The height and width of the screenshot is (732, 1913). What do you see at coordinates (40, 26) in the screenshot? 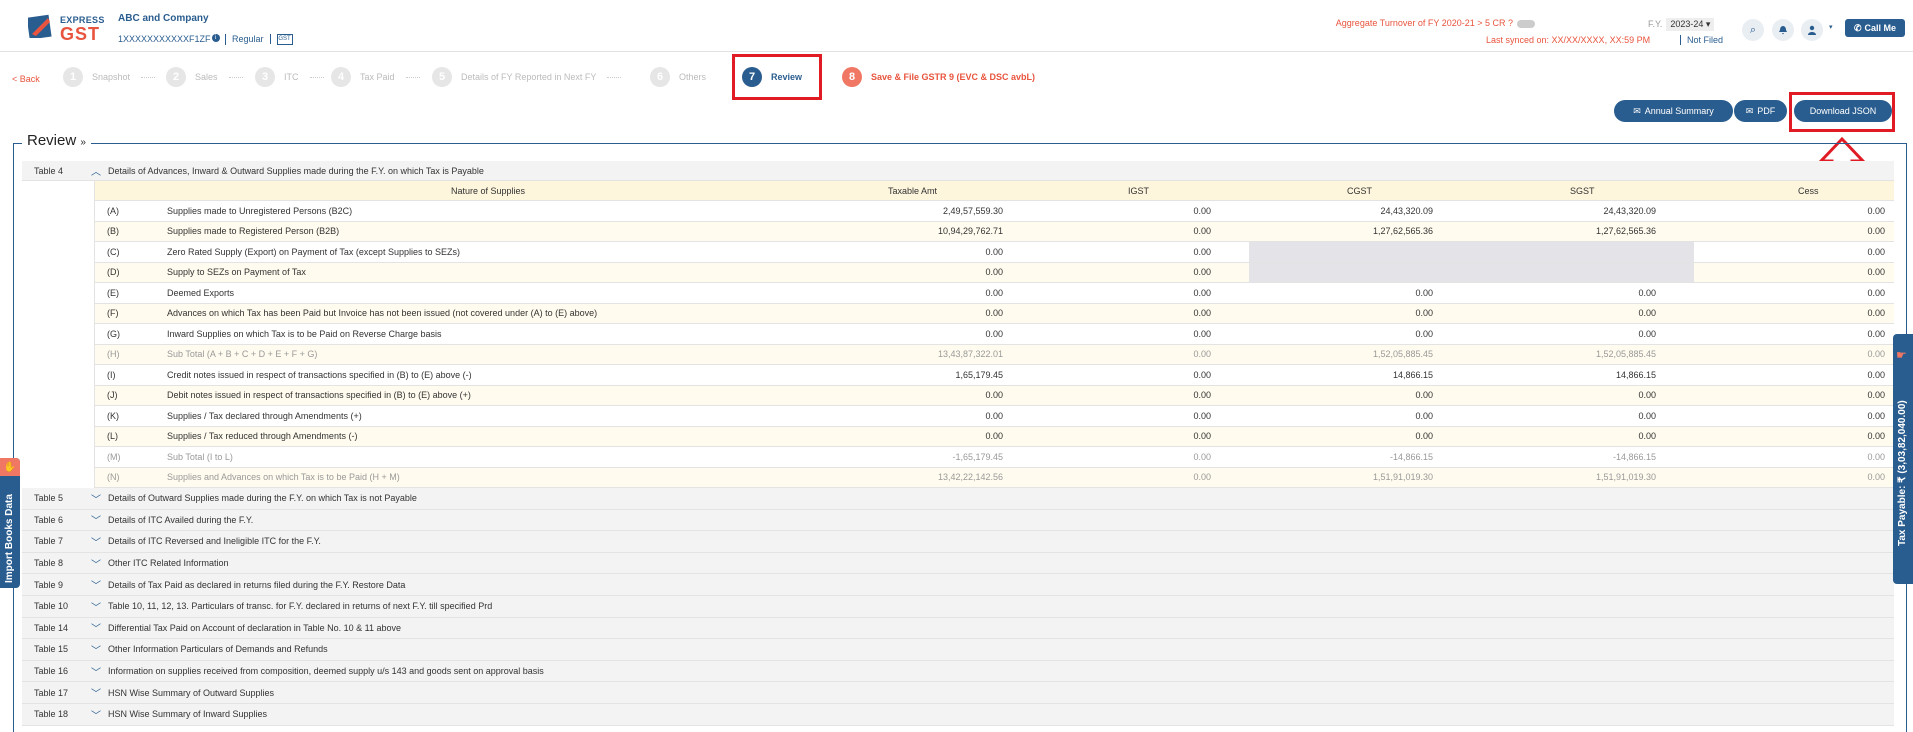
I see `logo-mark-icon` at bounding box center [40, 26].